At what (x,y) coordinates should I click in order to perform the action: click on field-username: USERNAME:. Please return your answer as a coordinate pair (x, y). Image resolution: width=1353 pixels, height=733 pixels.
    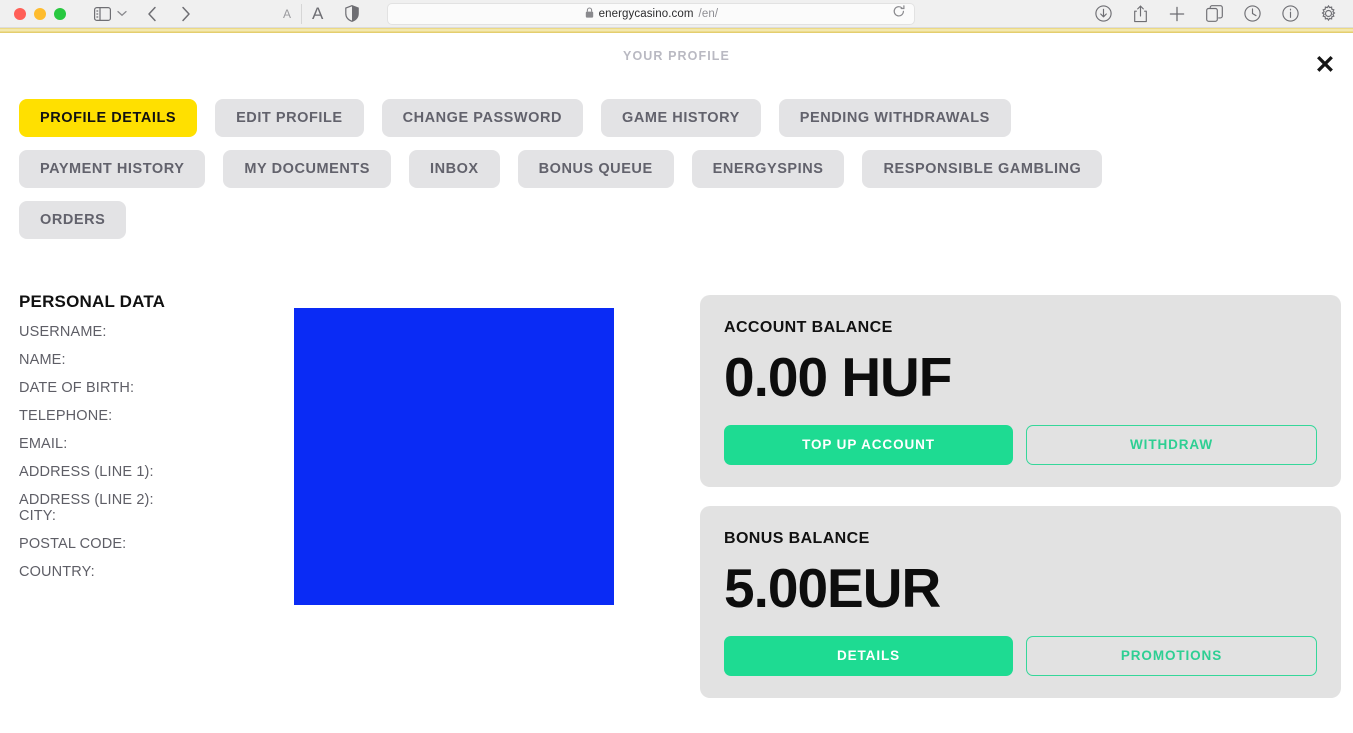
    Looking at the image, I should click on (63, 332).